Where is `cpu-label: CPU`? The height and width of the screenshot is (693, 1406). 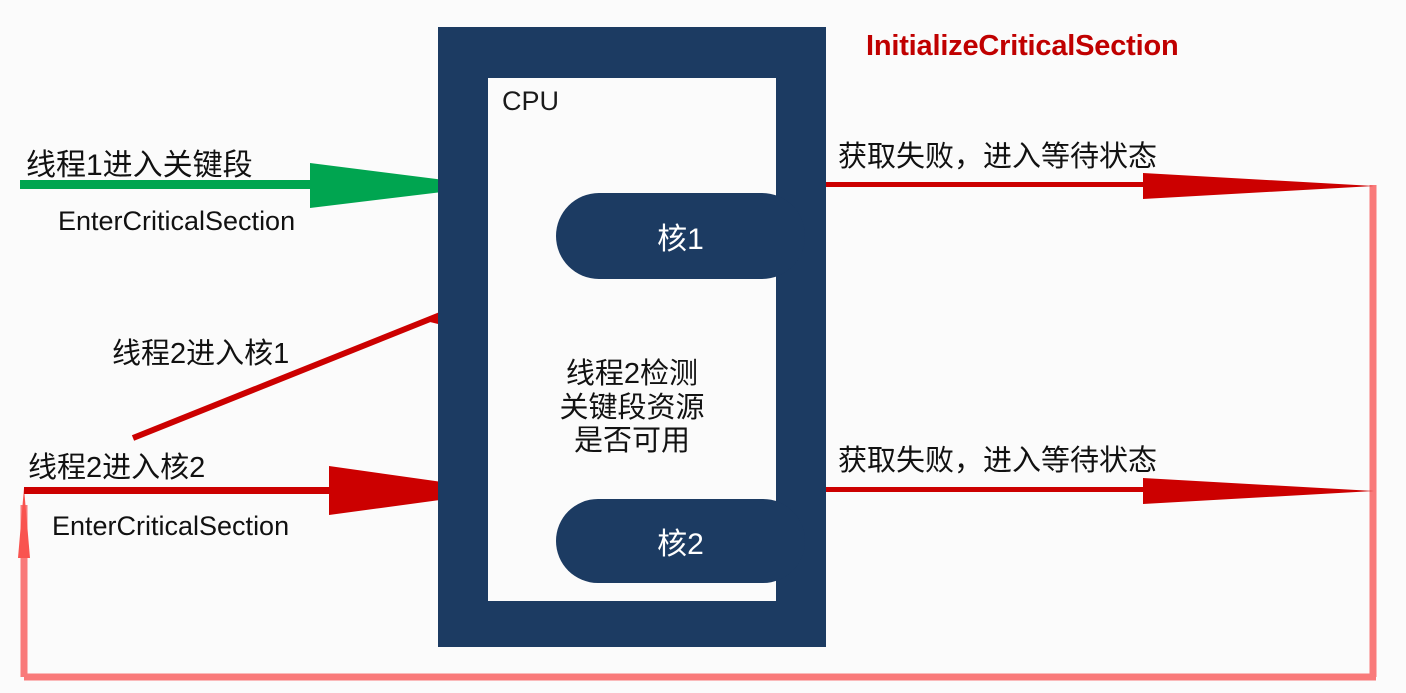
cpu-label: CPU is located at coordinates (531, 101).